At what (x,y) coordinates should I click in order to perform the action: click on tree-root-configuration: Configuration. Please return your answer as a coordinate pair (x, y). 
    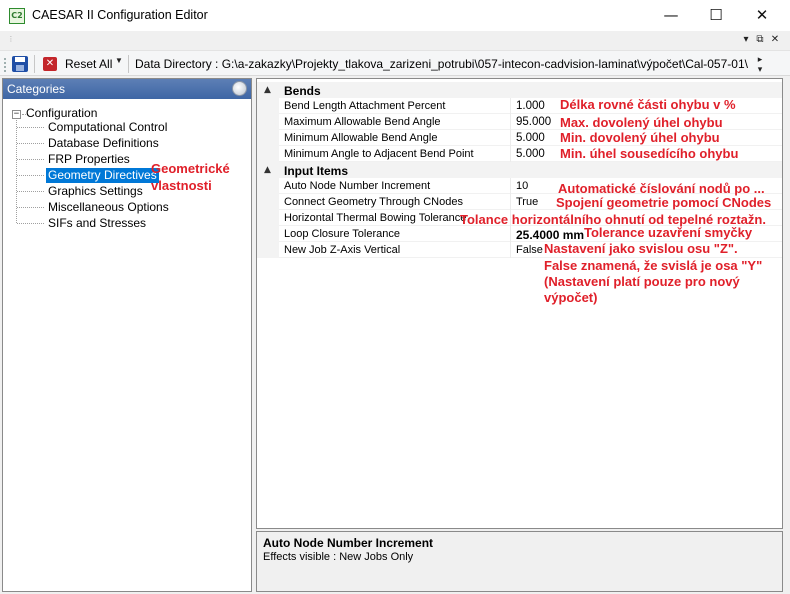
    Looking at the image, I should click on (61, 113).